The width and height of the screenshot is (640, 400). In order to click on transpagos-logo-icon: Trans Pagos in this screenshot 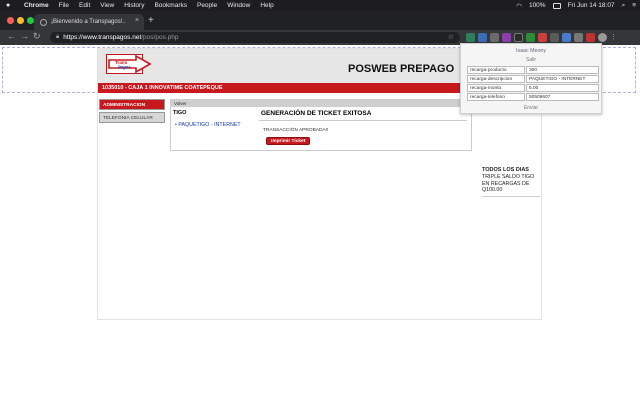, I will do `click(129, 64)`.